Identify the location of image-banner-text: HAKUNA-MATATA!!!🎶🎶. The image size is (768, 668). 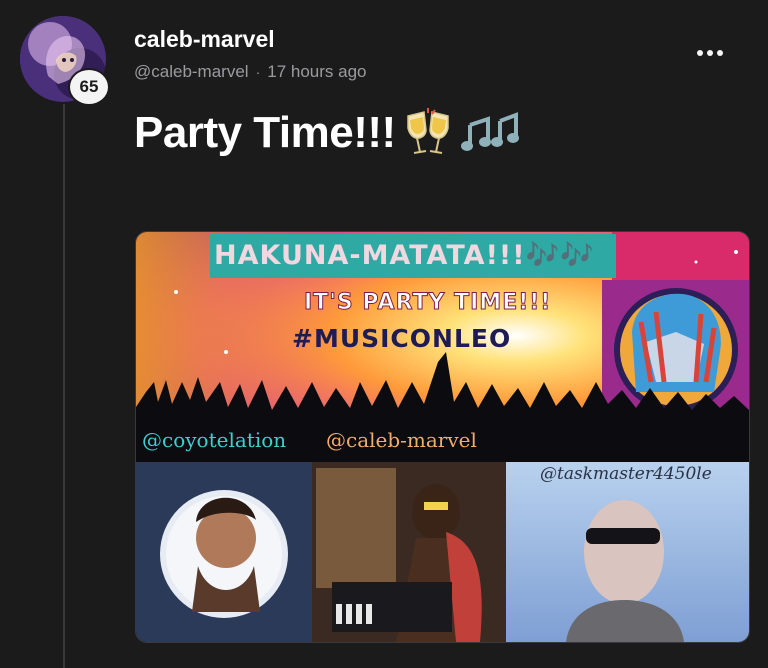
(413, 256).